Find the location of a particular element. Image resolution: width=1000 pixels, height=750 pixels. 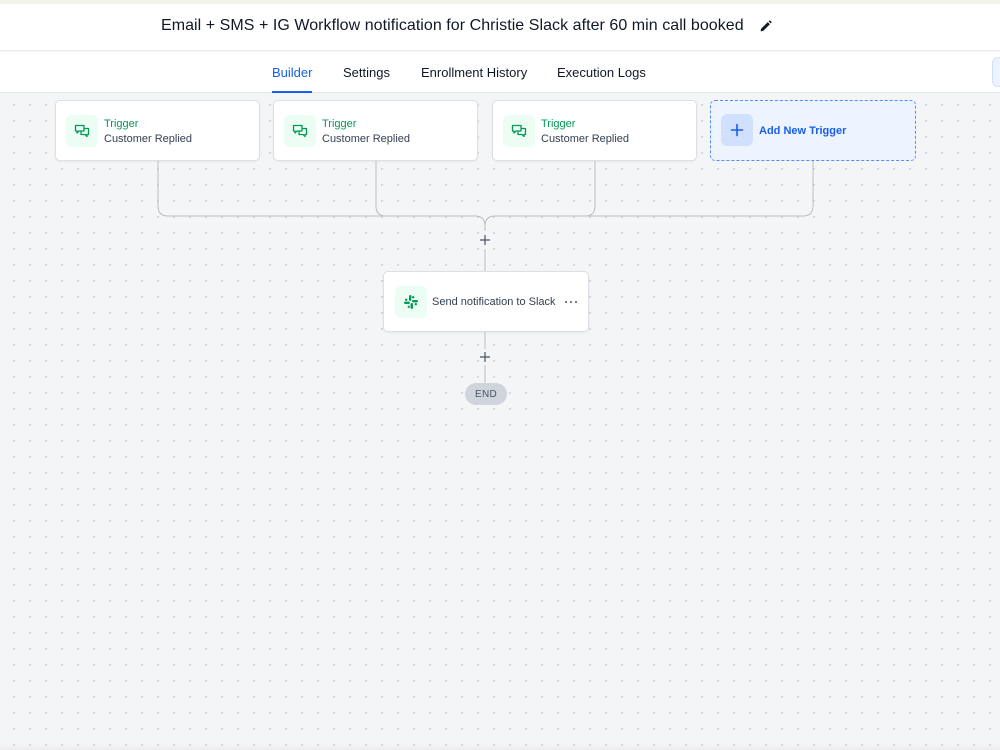

pencil-icon is located at coordinates (766, 25).